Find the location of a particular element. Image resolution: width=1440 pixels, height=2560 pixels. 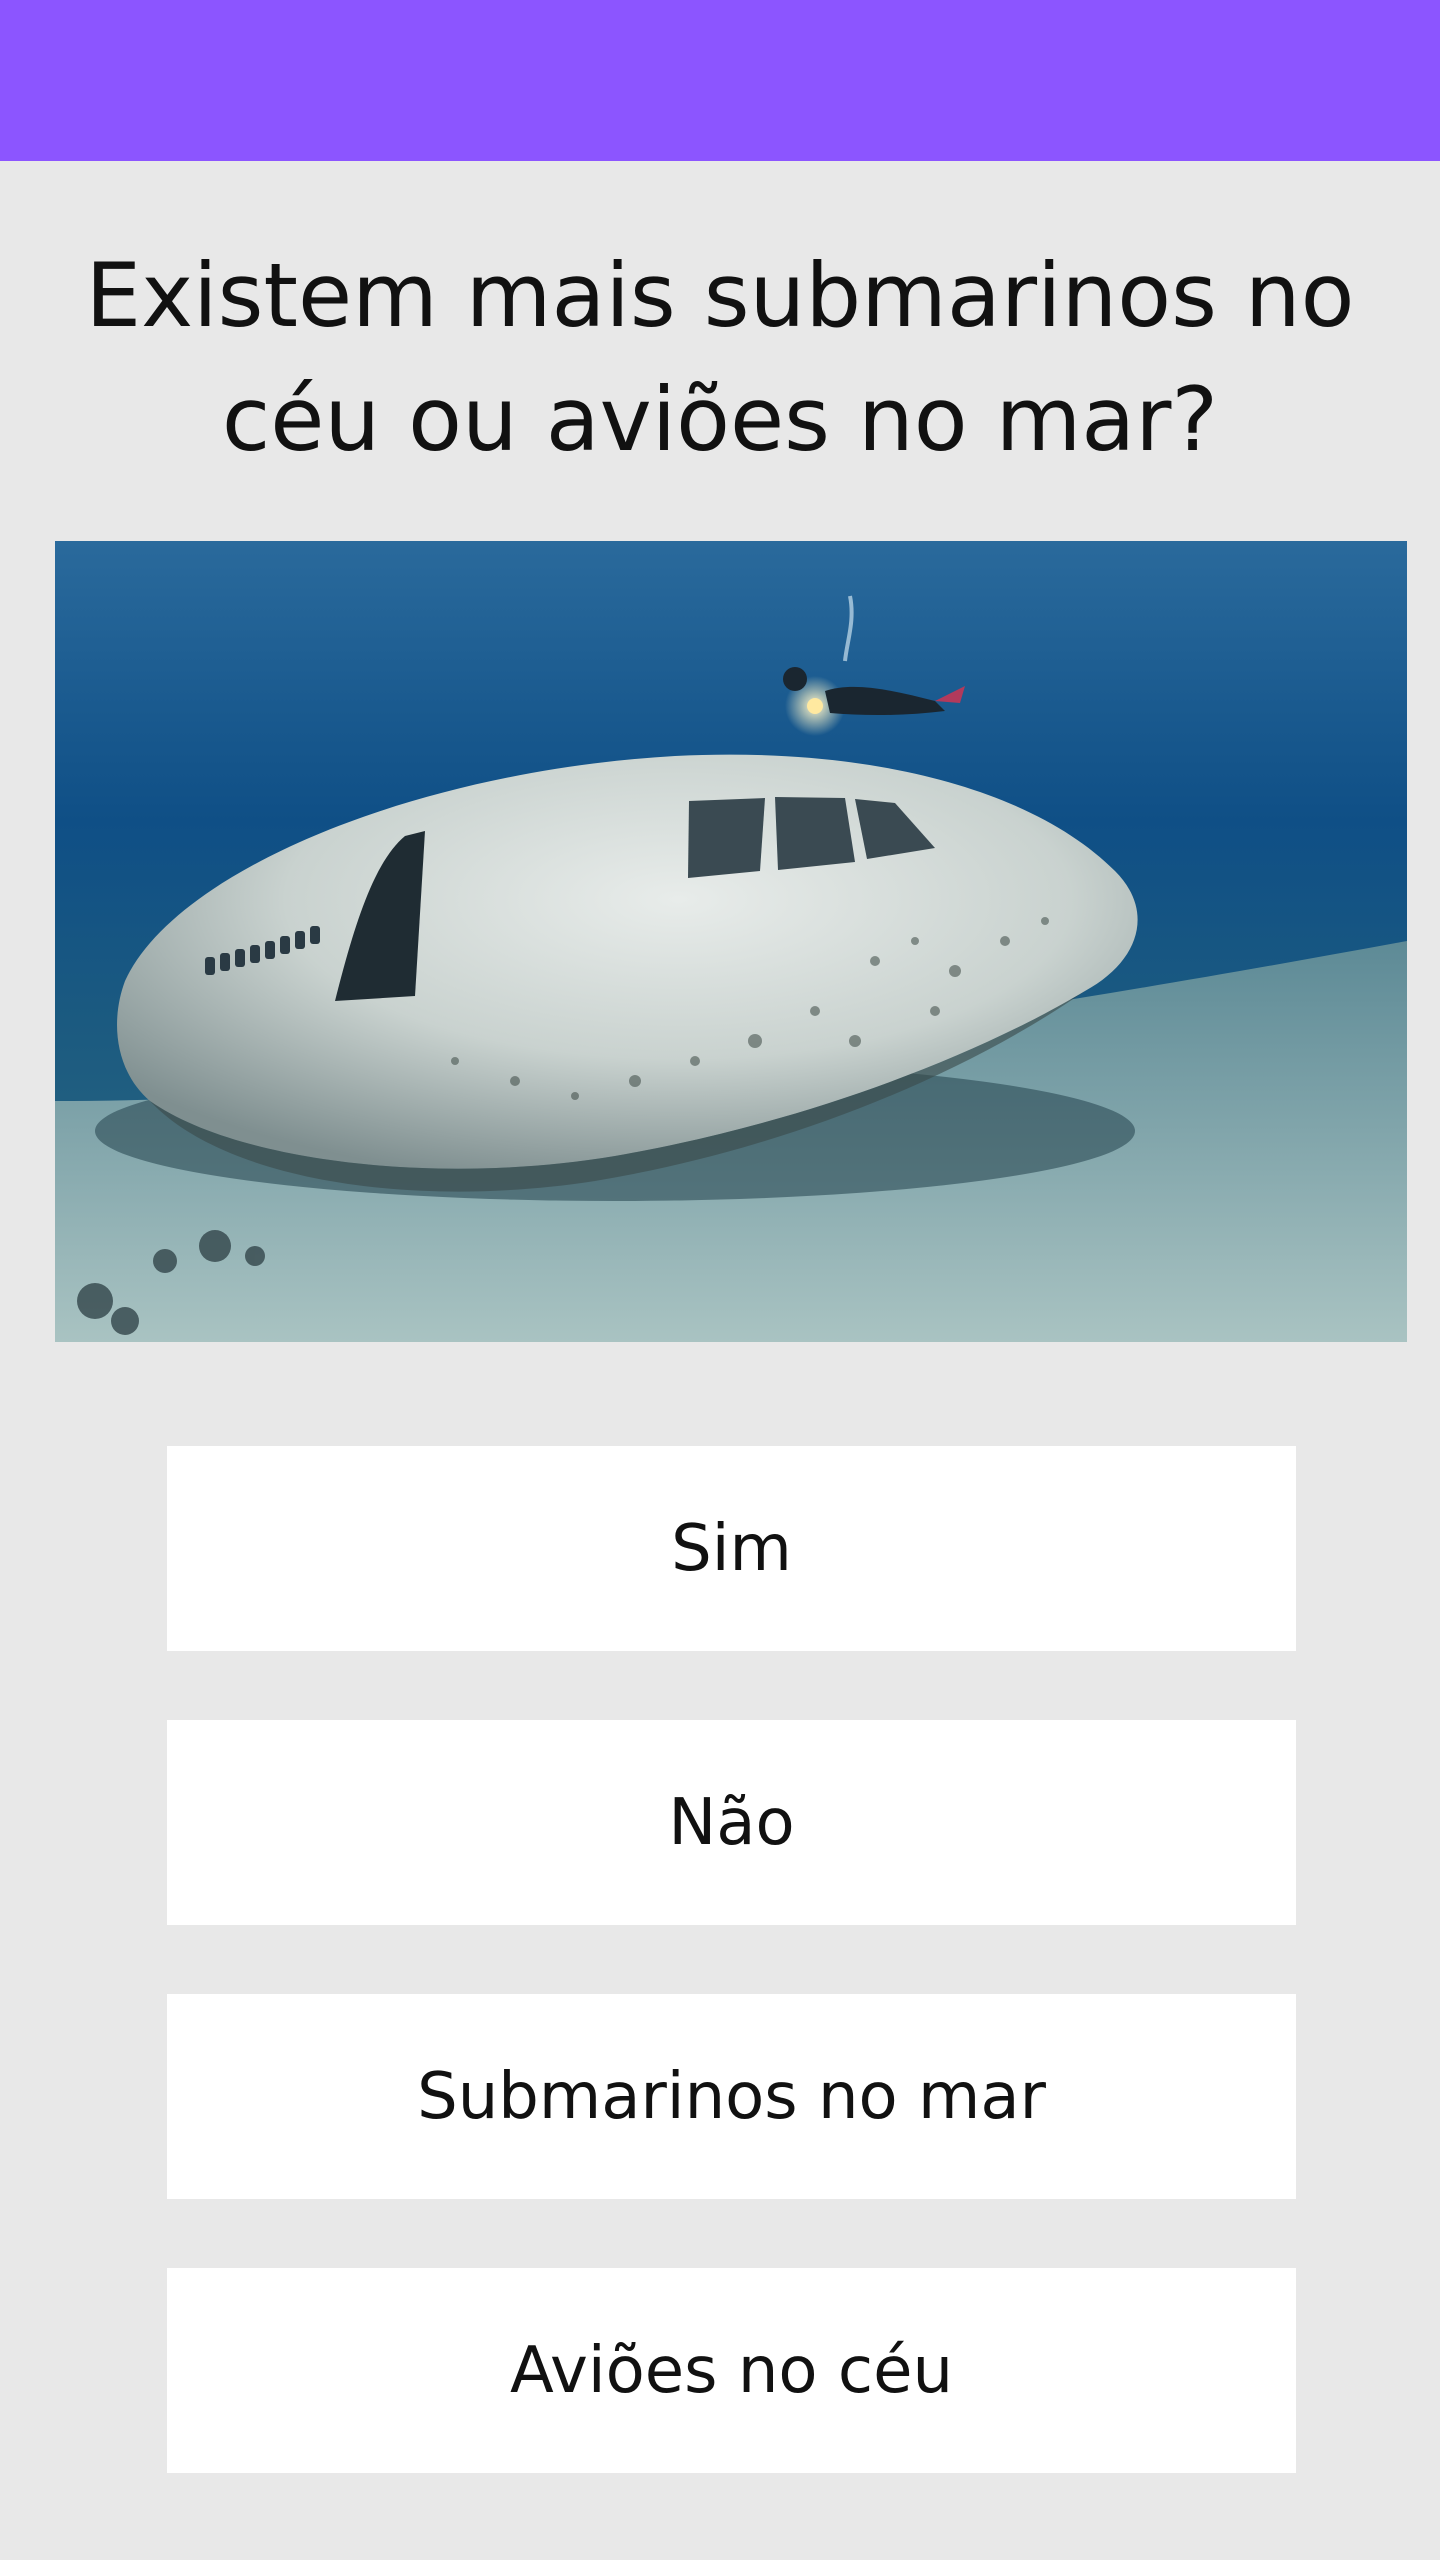

top-app-bar is located at coordinates (720, 80).